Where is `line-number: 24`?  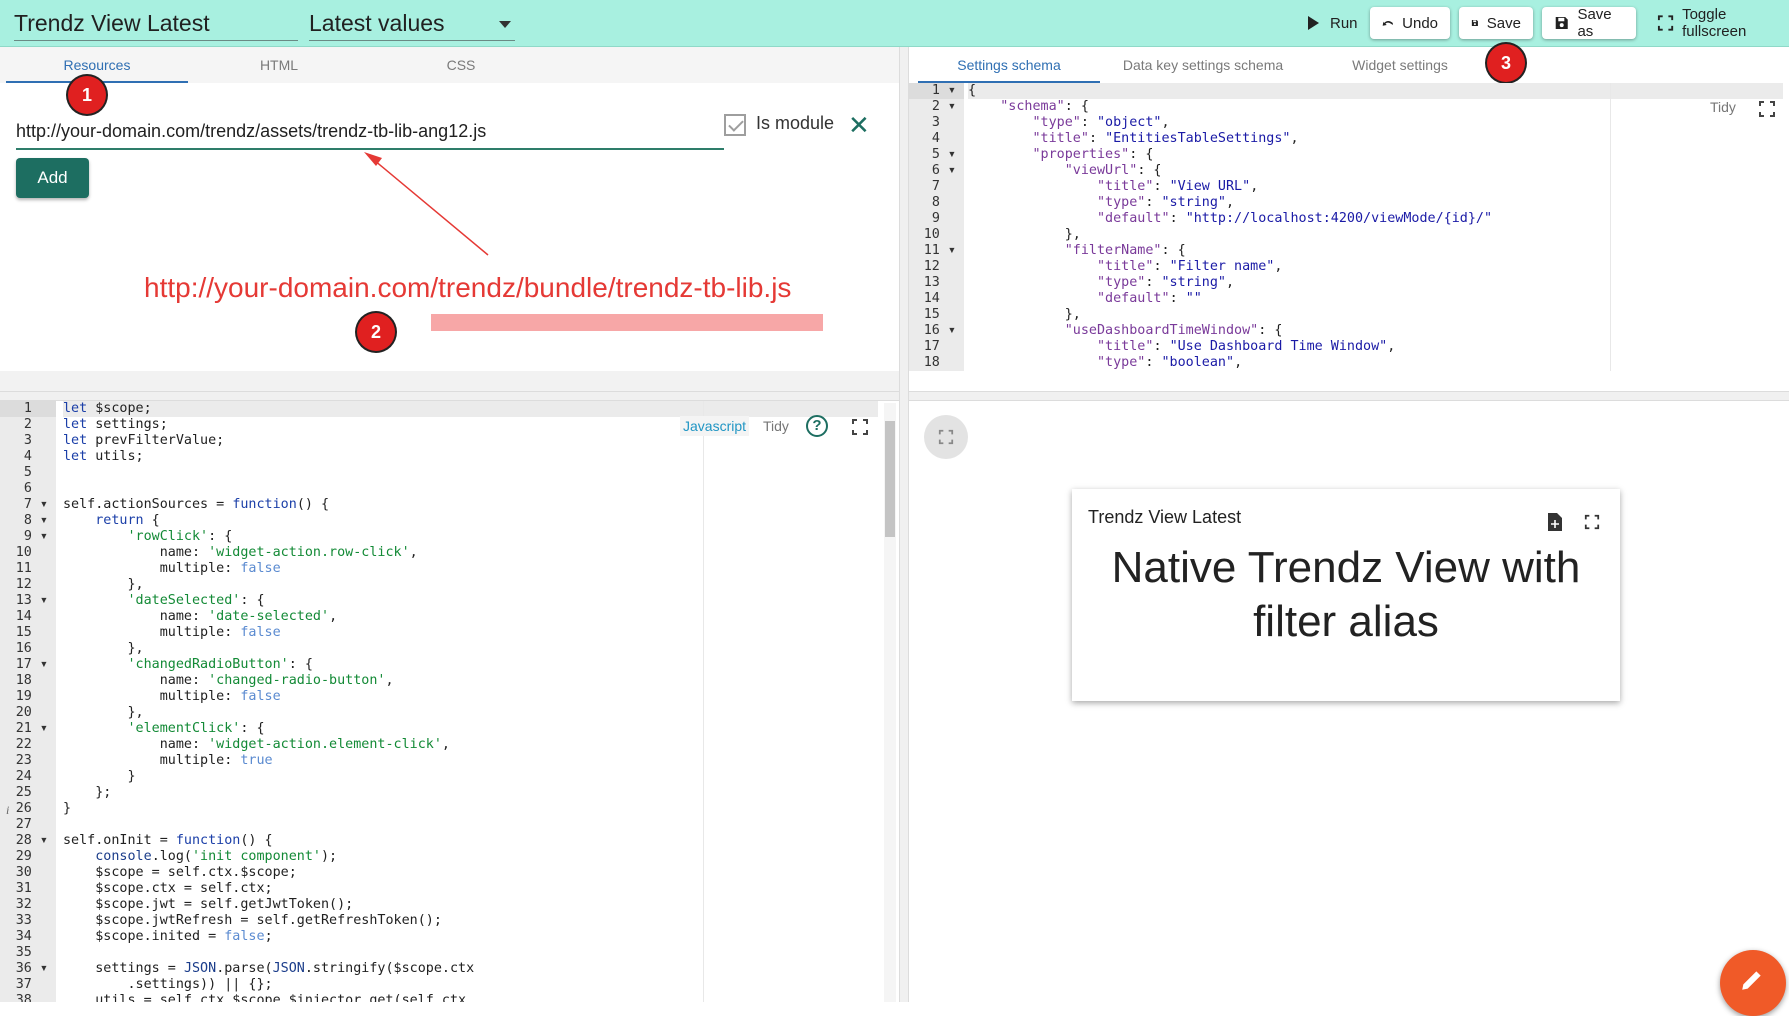
line-number: 24 is located at coordinates (31, 776).